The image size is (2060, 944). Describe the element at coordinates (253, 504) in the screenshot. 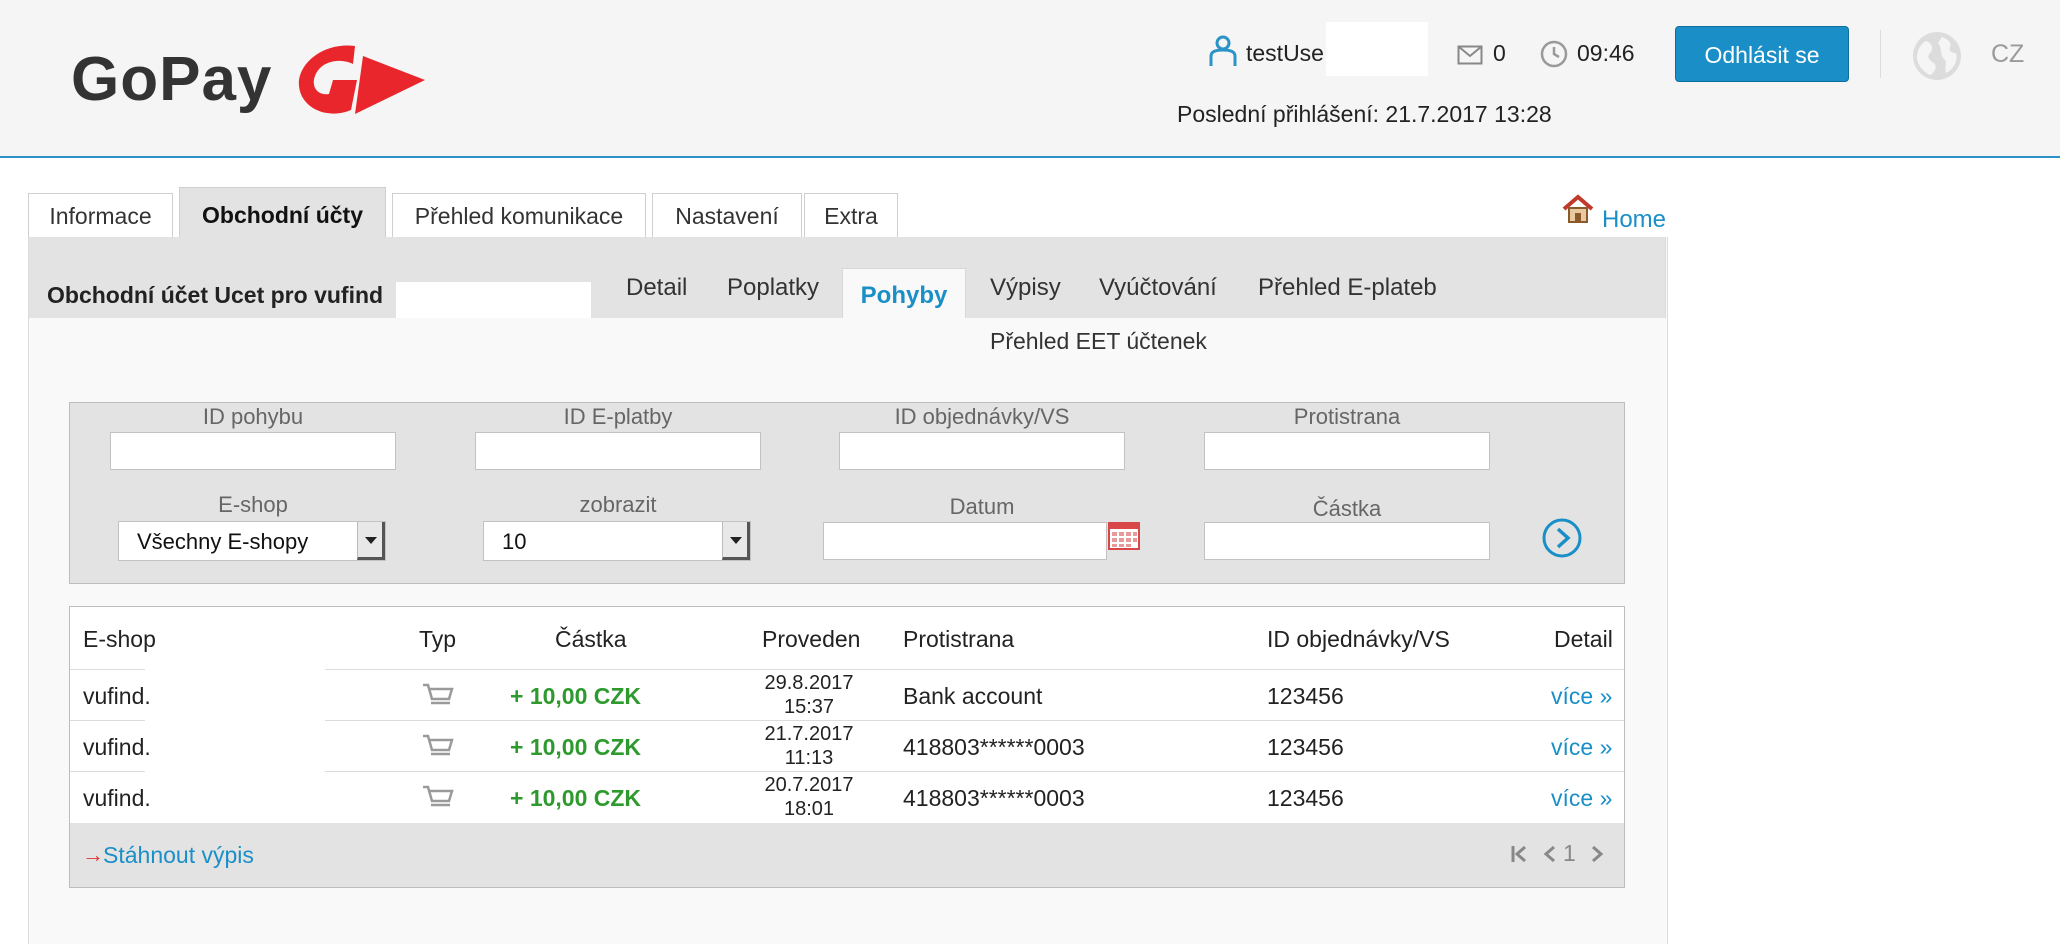

I see `filter-label-eshop: E-shop` at that location.